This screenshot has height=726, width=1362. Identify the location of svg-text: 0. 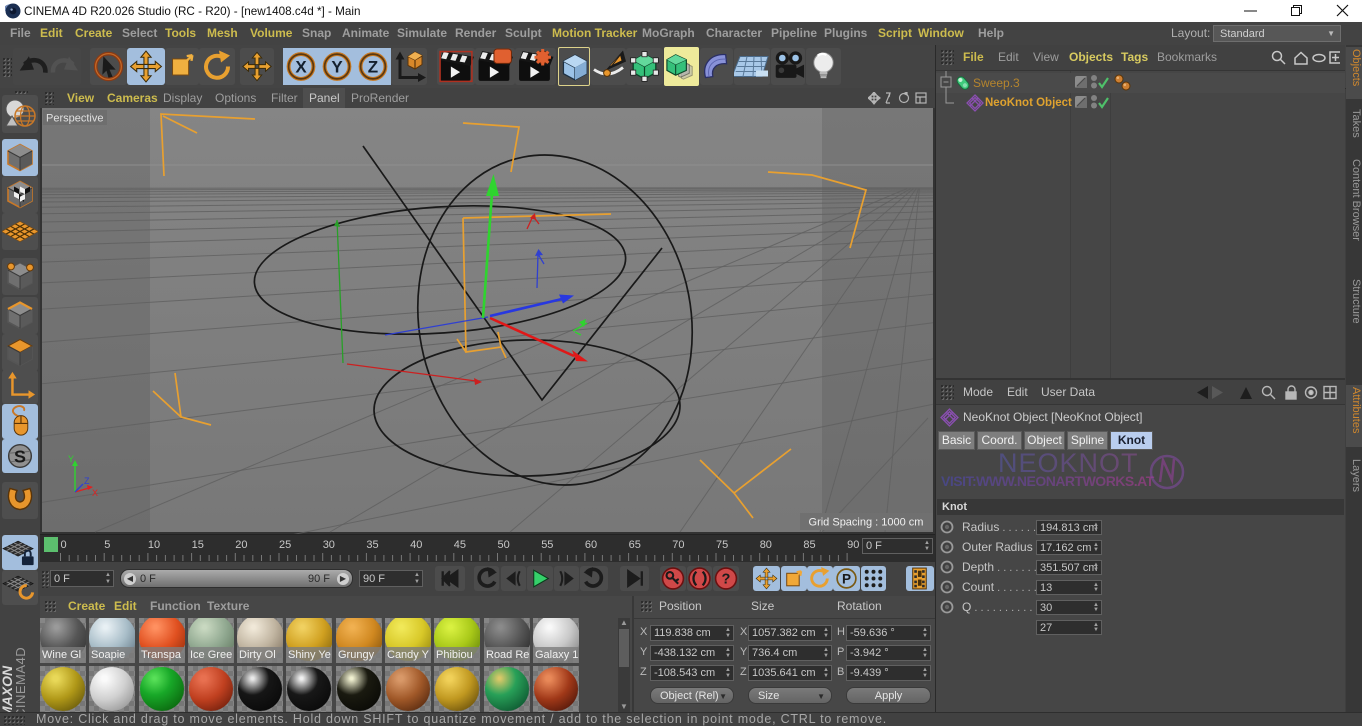
(64, 545).